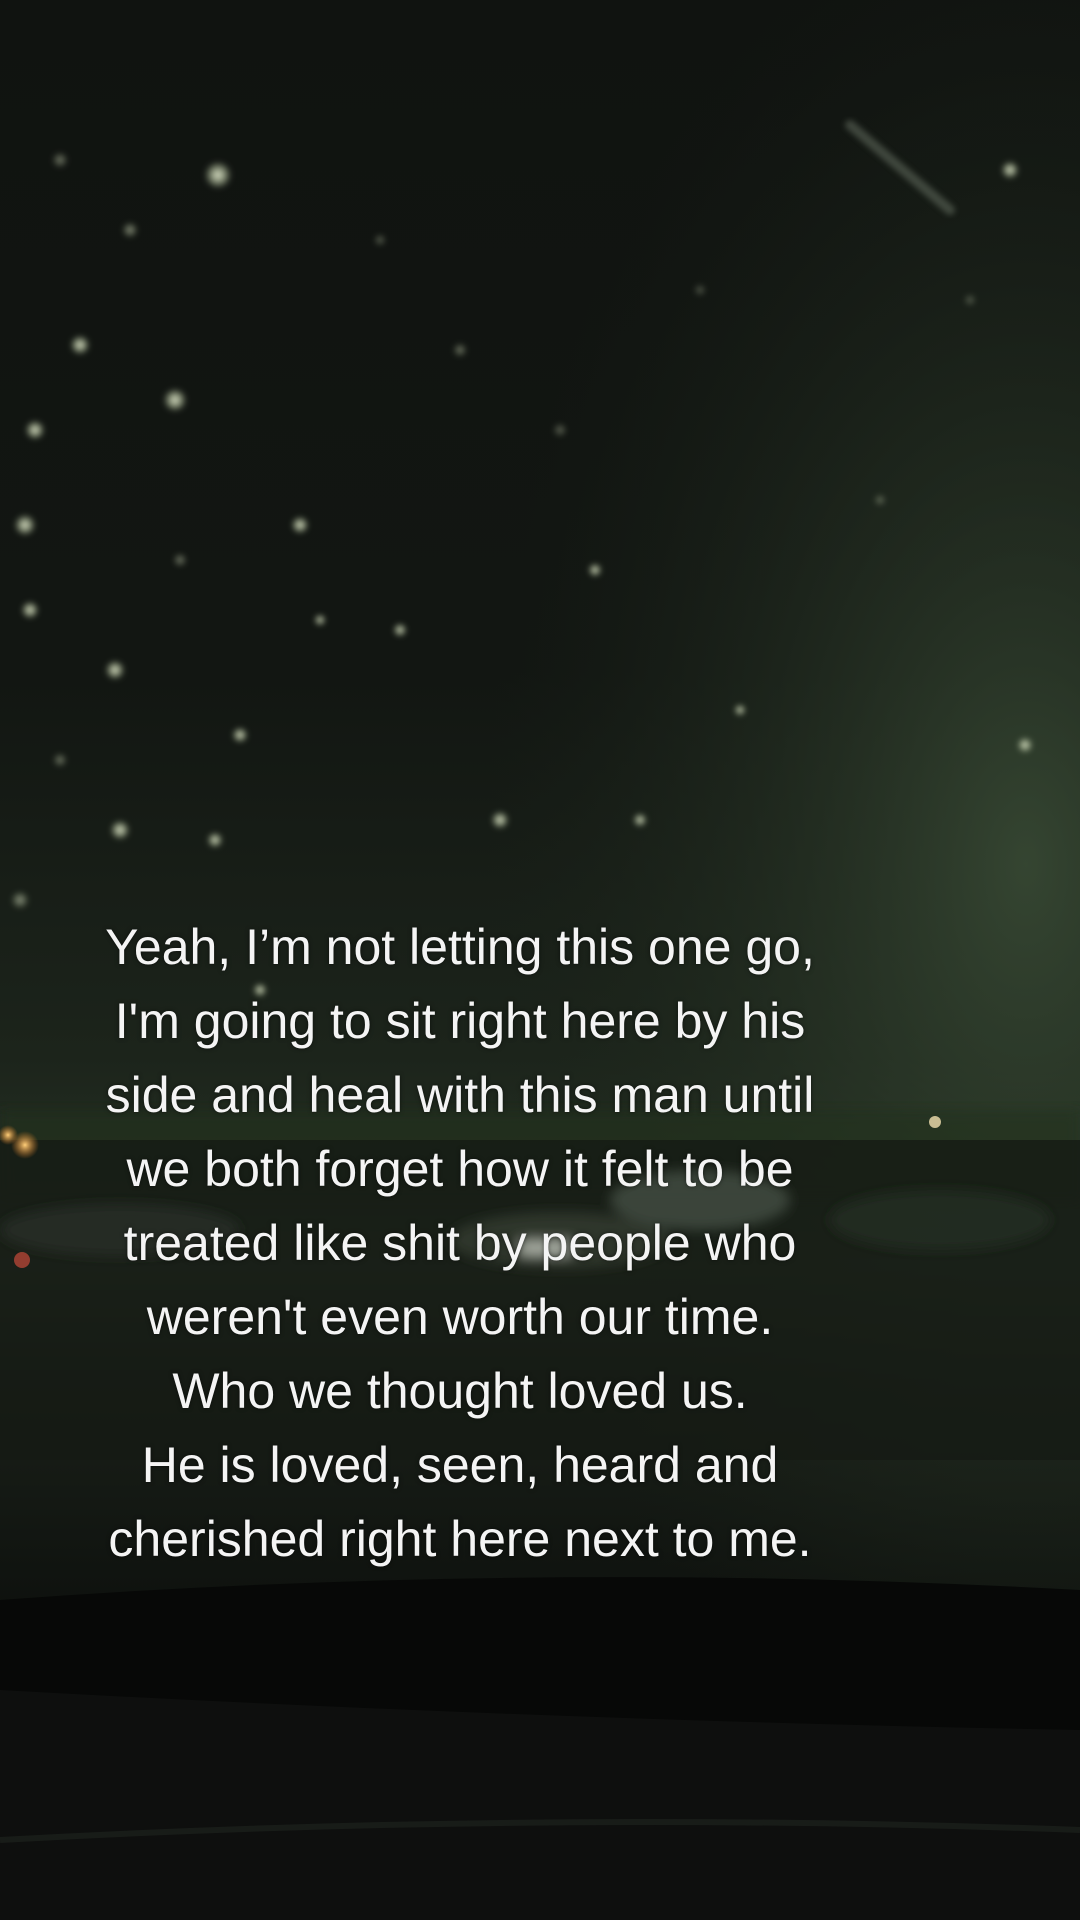  I want to click on caption-line-8: He is loved, seen, heard and, so click(460, 1465).